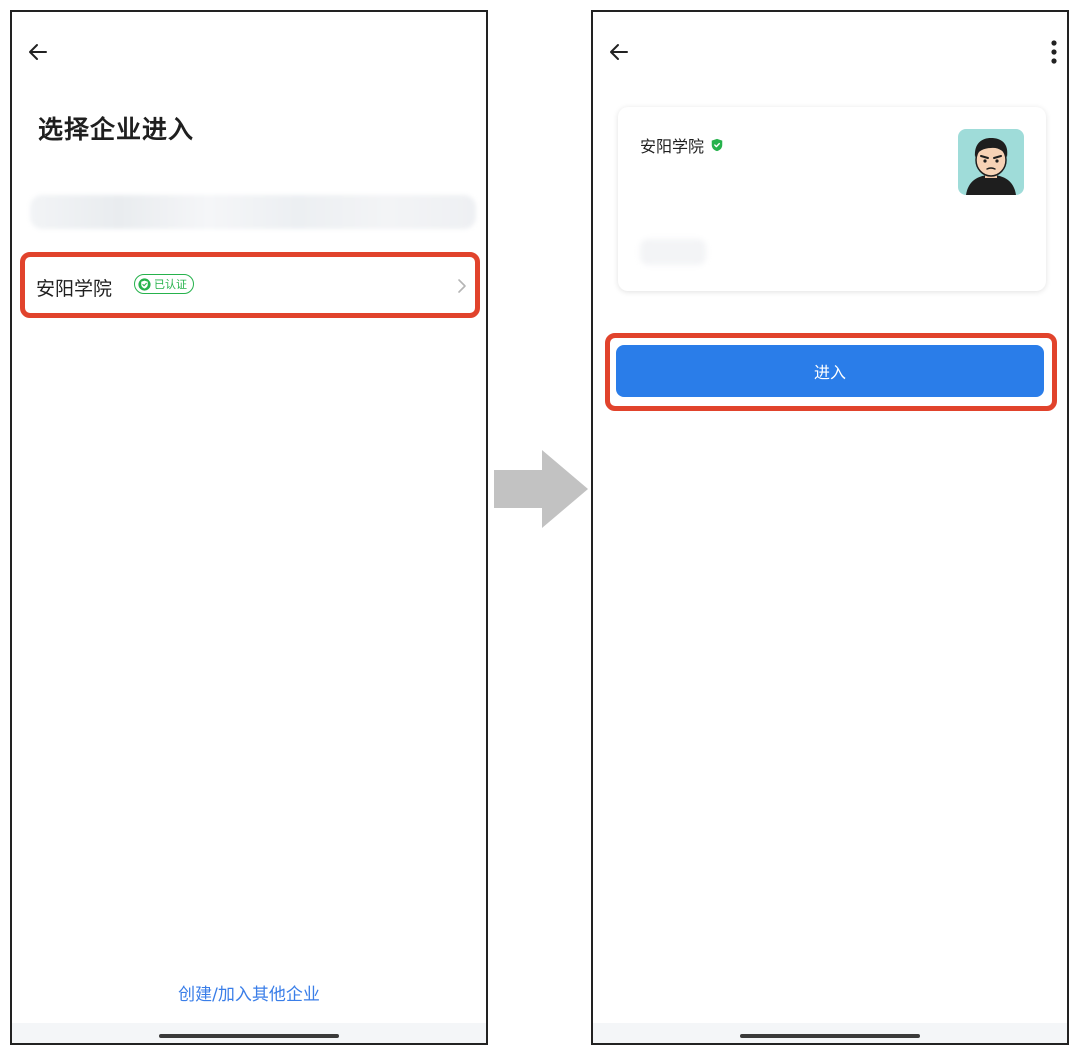 Image resolution: width=1076 pixels, height=1054 pixels. I want to click on avatar-icon, so click(991, 162).